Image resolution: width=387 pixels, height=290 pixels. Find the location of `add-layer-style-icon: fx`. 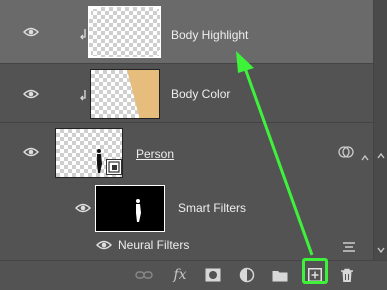

add-layer-style-icon: fx is located at coordinates (180, 275).